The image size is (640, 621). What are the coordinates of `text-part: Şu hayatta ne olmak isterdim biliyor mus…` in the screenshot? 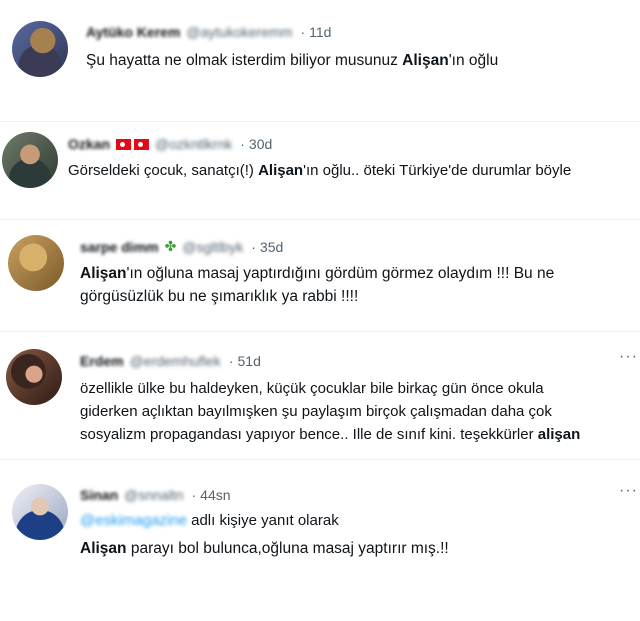 It's located at (244, 60).